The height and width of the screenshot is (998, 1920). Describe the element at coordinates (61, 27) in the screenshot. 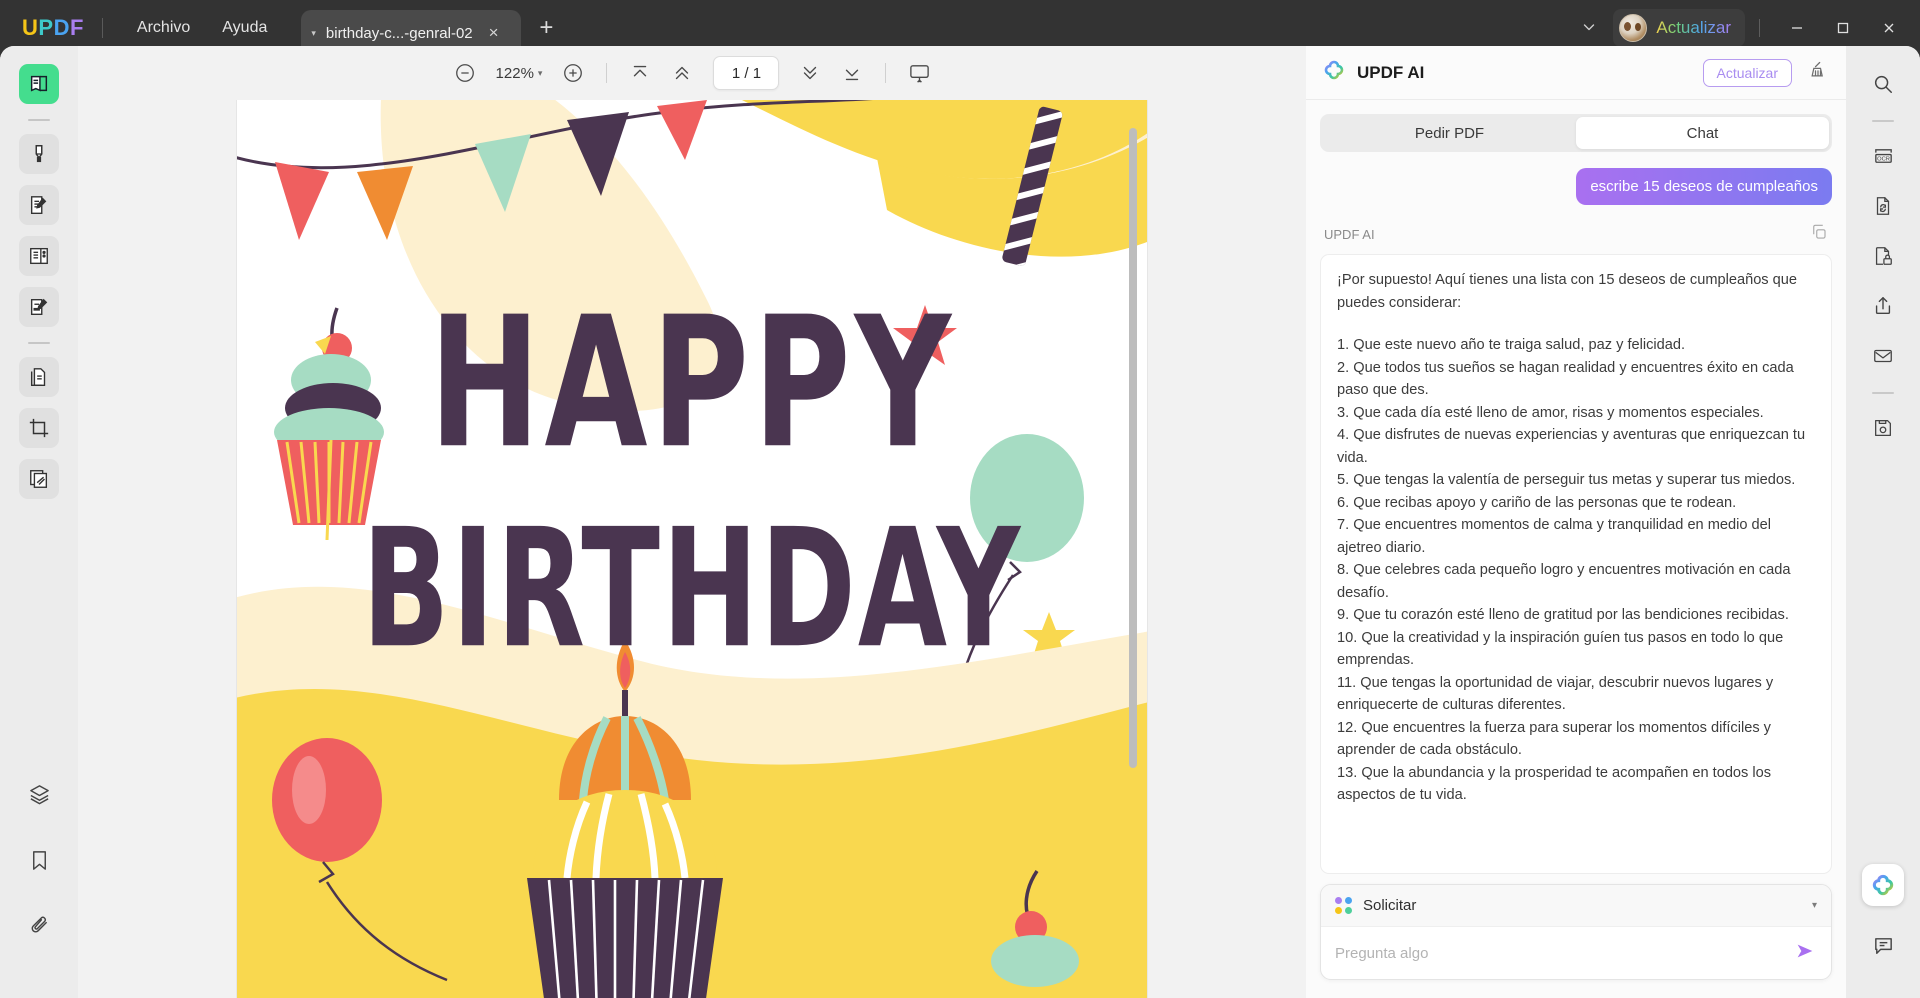

I see `logo-letter-d: D` at that location.